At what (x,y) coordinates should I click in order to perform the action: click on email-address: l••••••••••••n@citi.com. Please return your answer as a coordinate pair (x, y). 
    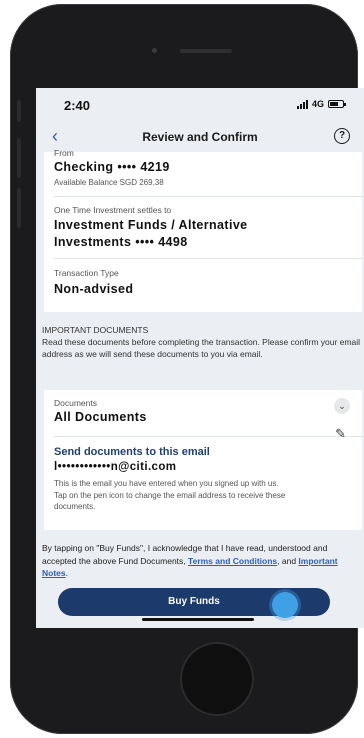
    Looking at the image, I should click on (115, 467).